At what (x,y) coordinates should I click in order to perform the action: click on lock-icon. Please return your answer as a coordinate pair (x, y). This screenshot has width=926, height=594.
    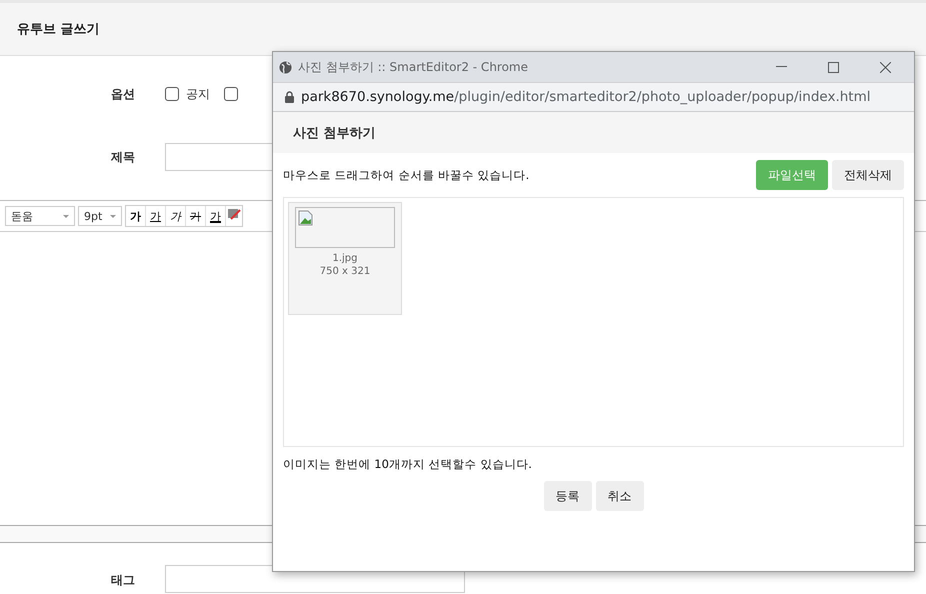
    Looking at the image, I should click on (289, 97).